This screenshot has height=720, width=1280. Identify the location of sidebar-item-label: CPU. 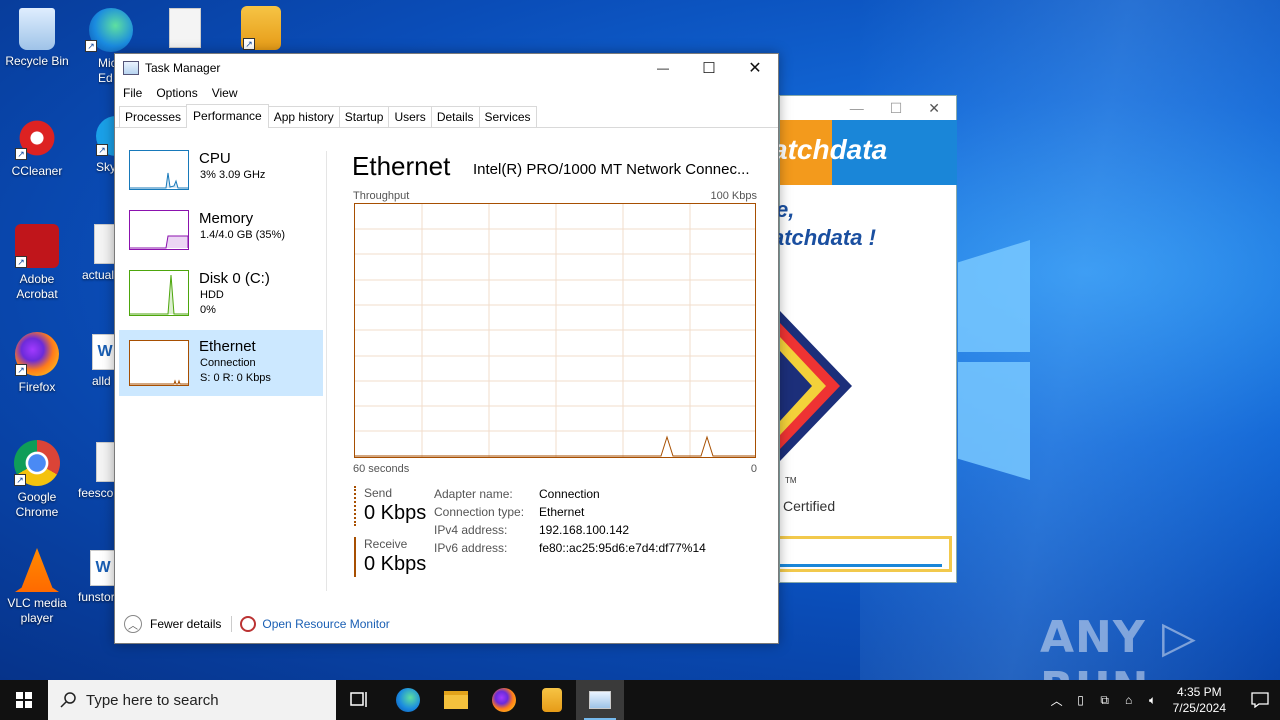
(215, 158).